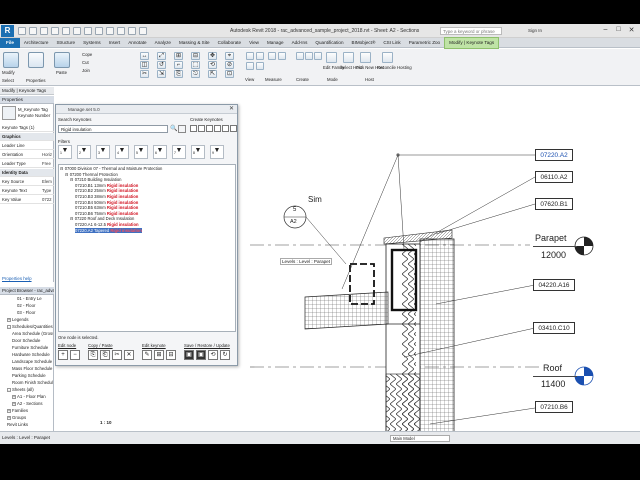 This screenshot has width=640, height=480. Describe the element at coordinates (9, 389) in the screenshot. I see `tree-toggle-icon: -` at that location.